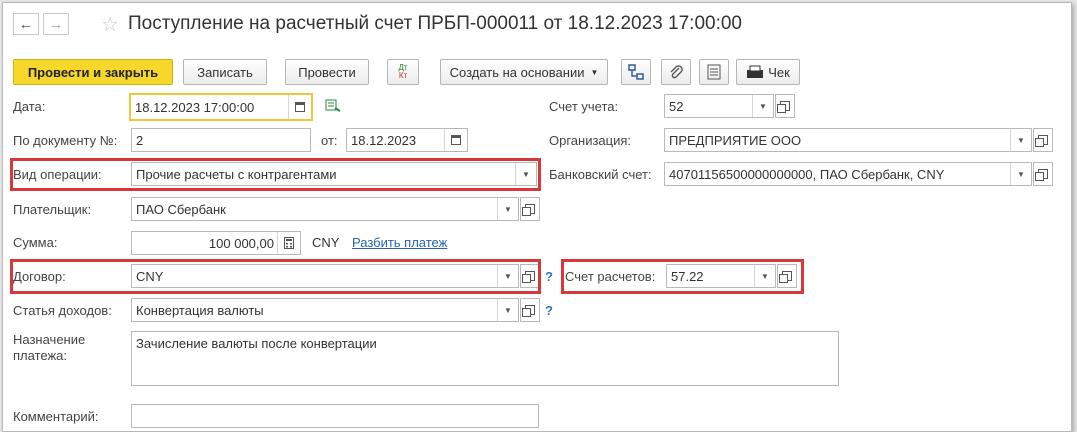  Describe the element at coordinates (225, 72) in the screenshot. I see `save-button: Записать` at that location.